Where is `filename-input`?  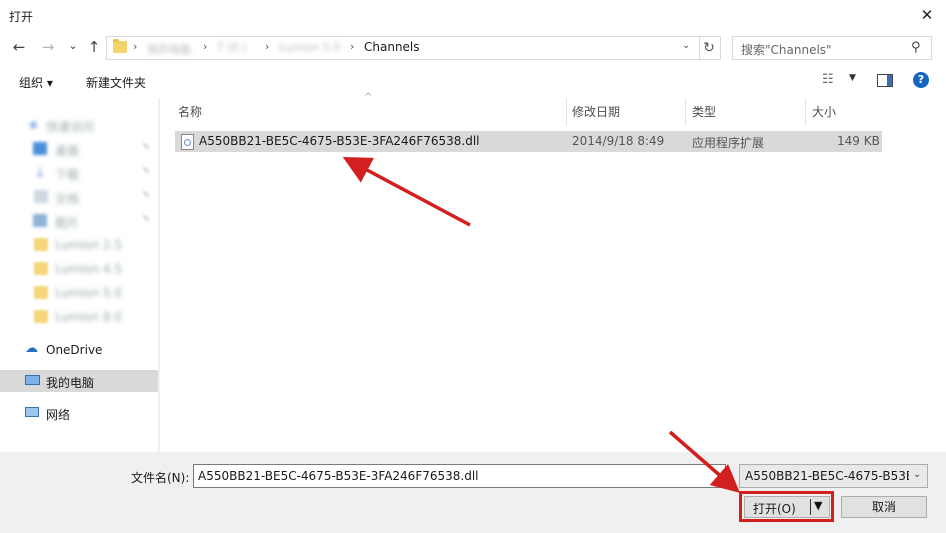
filename-input is located at coordinates (459, 476).